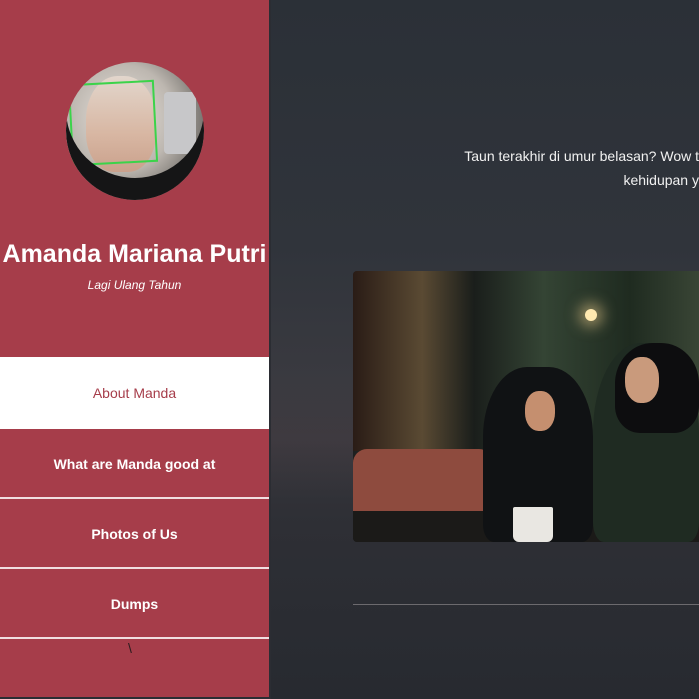 Image resolution: width=699 pixels, height=699 pixels. I want to click on intro-line-1: Taun terakhir di umur belasan? Wow t, so click(581, 156).